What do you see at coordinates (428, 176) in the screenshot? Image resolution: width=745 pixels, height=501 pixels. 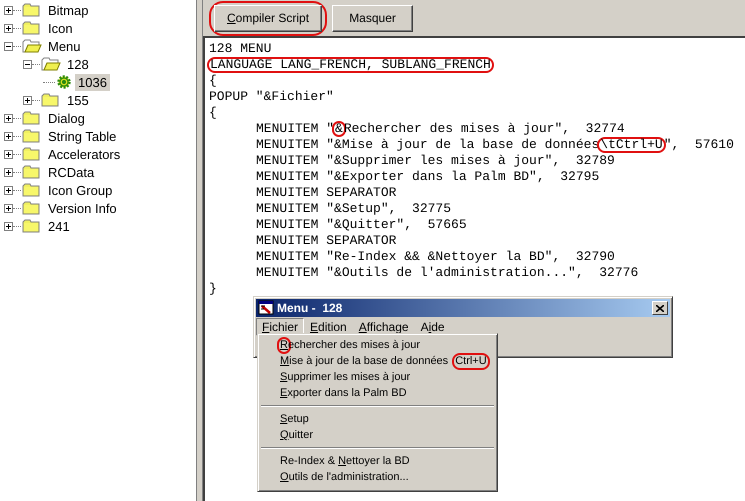 I see `code-text: MENUITEM "&Exporter dans la Palm BD", 32795` at bounding box center [428, 176].